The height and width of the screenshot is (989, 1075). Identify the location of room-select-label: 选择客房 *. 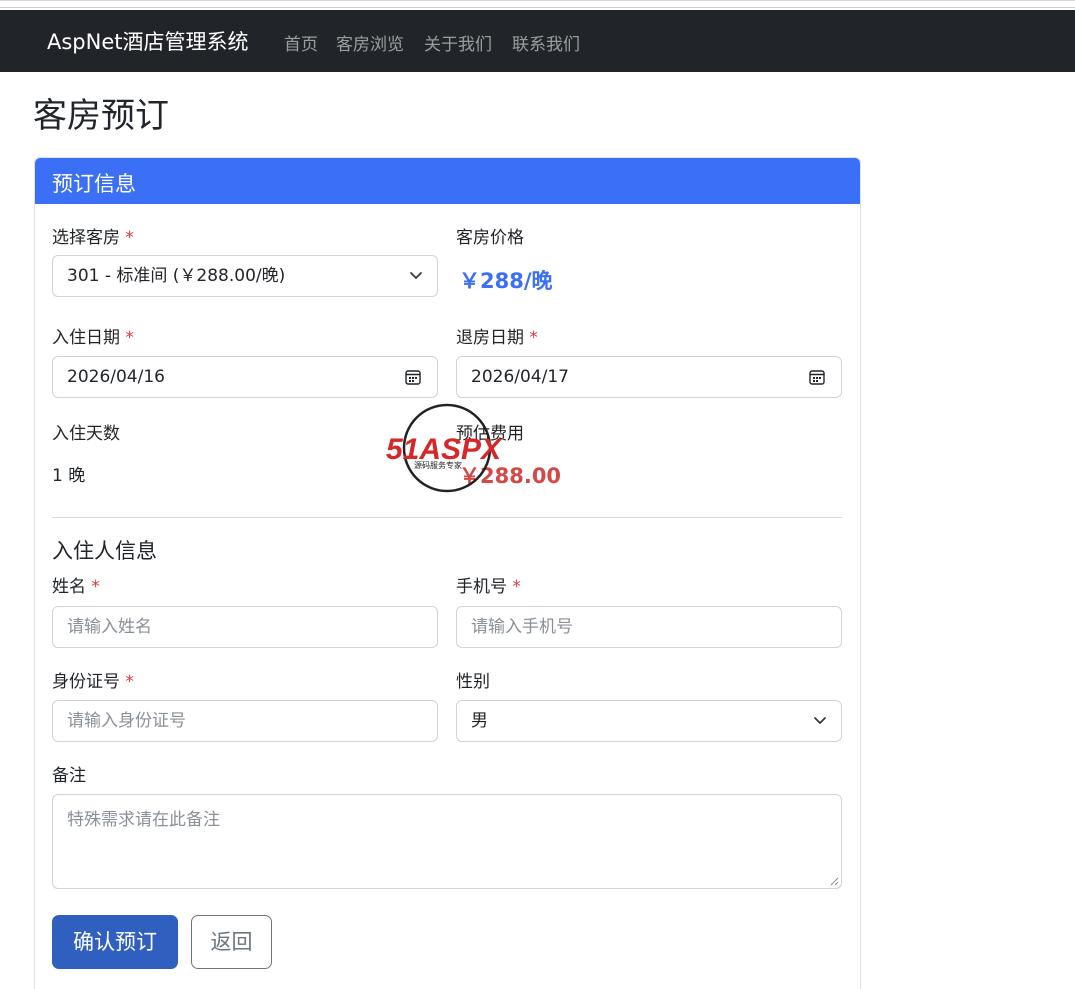
(93, 235).